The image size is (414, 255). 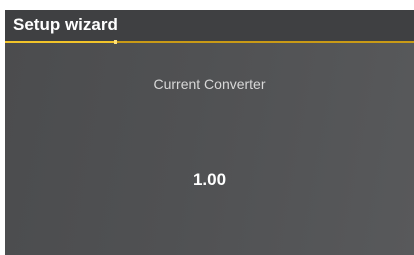 What do you see at coordinates (115, 42) in the screenshot?
I see `wizard-progress-marker` at bounding box center [115, 42].